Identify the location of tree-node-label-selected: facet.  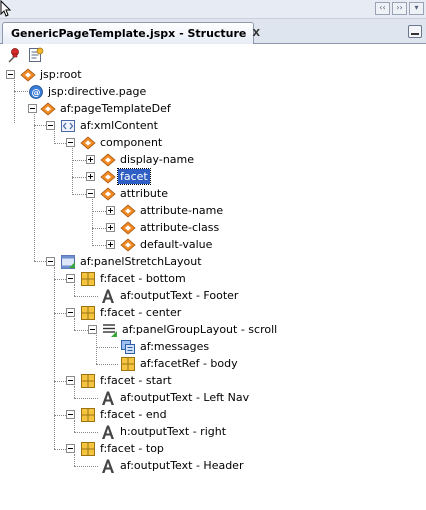
(134, 176).